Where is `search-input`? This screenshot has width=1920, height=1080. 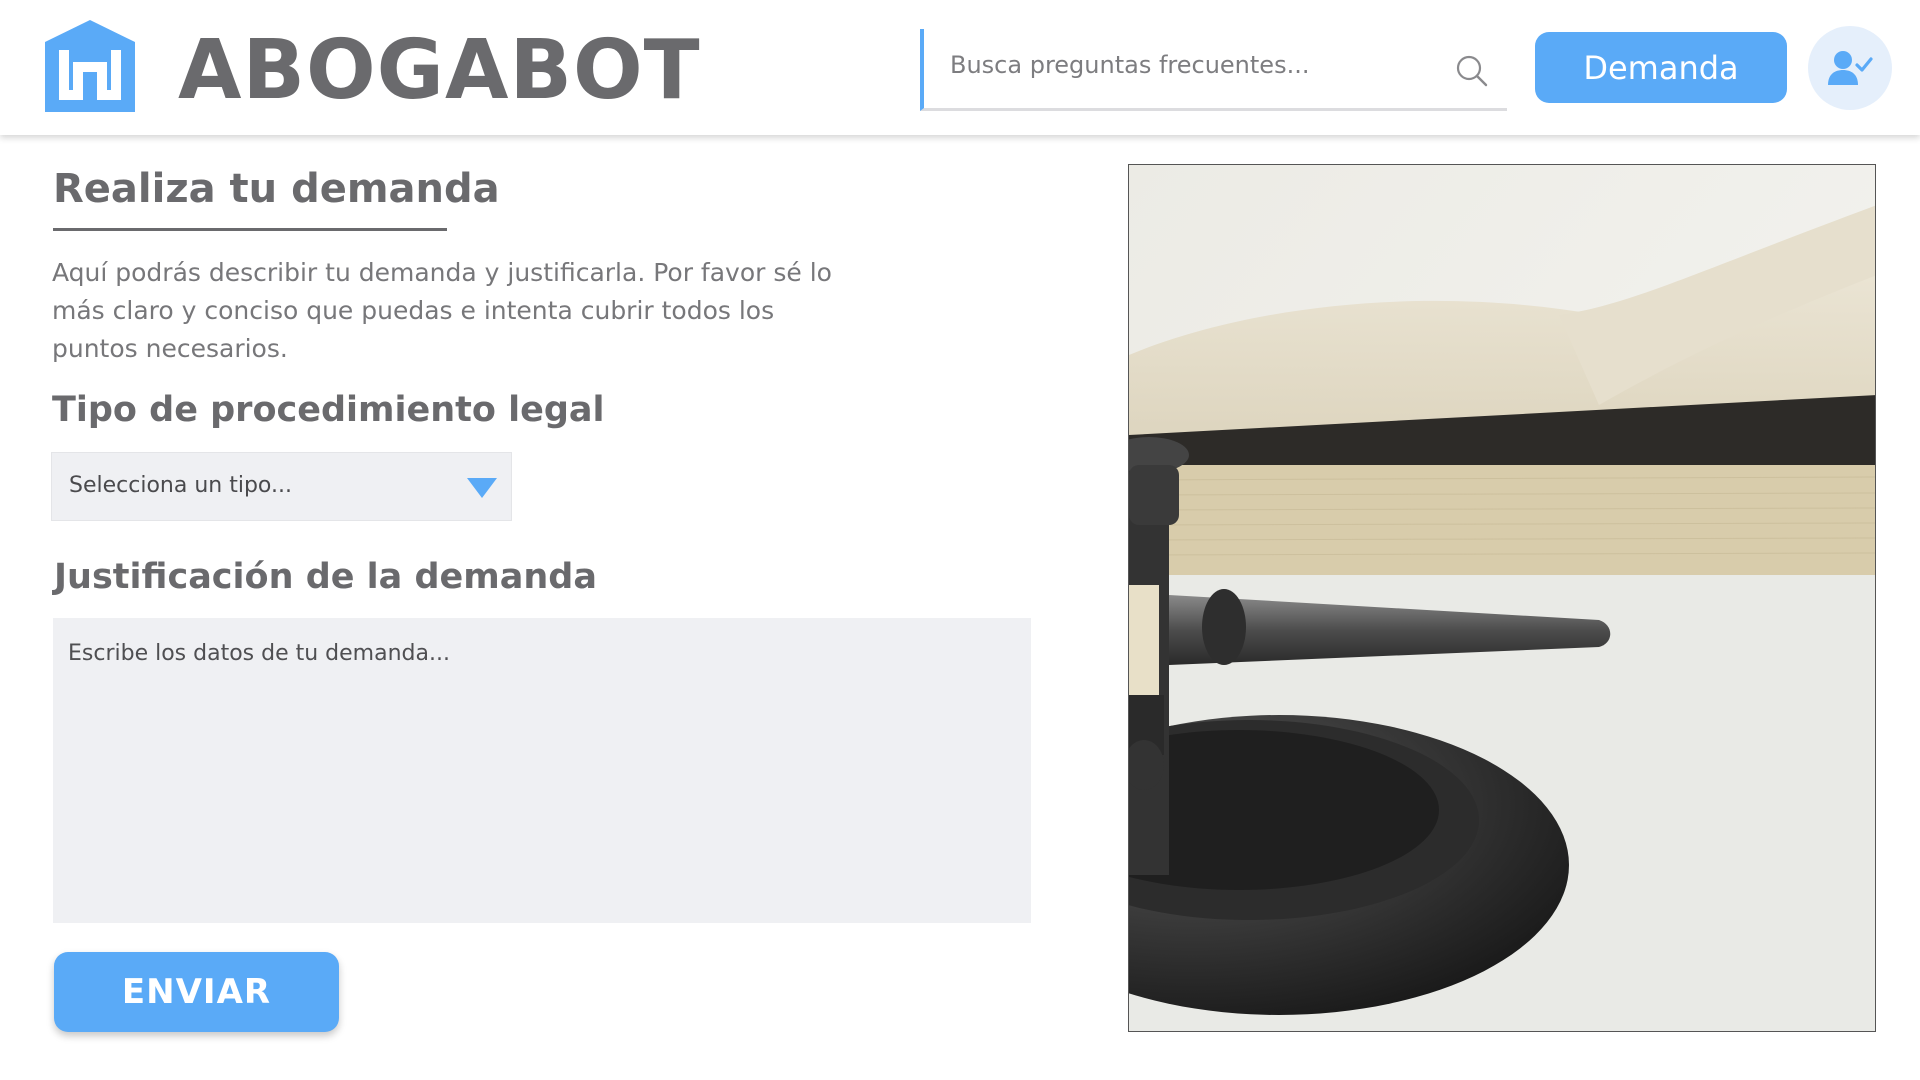
search-input is located at coordinates (1190, 65).